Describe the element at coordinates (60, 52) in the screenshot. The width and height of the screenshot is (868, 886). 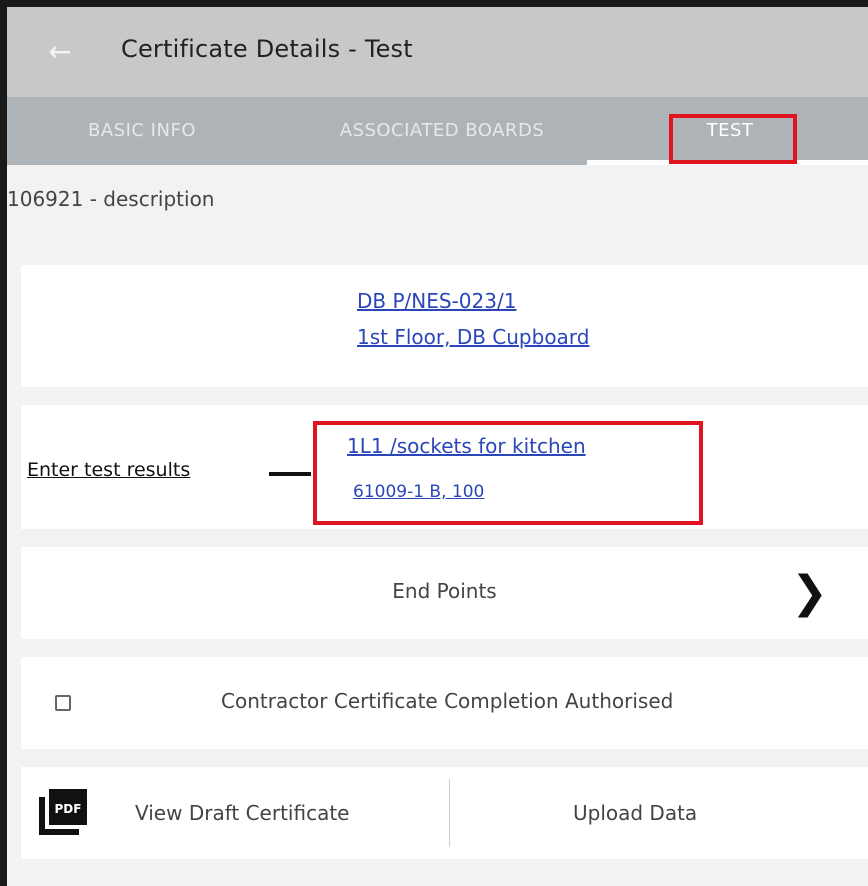
I see `arrow-left-icon: ←` at that location.